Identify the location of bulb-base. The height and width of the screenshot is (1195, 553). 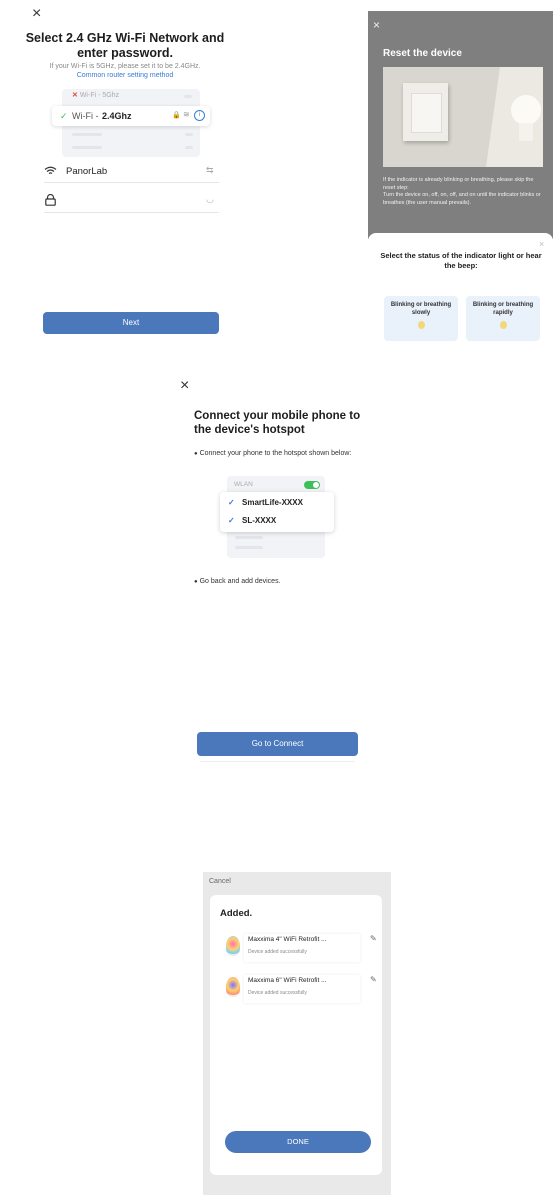
(526, 132).